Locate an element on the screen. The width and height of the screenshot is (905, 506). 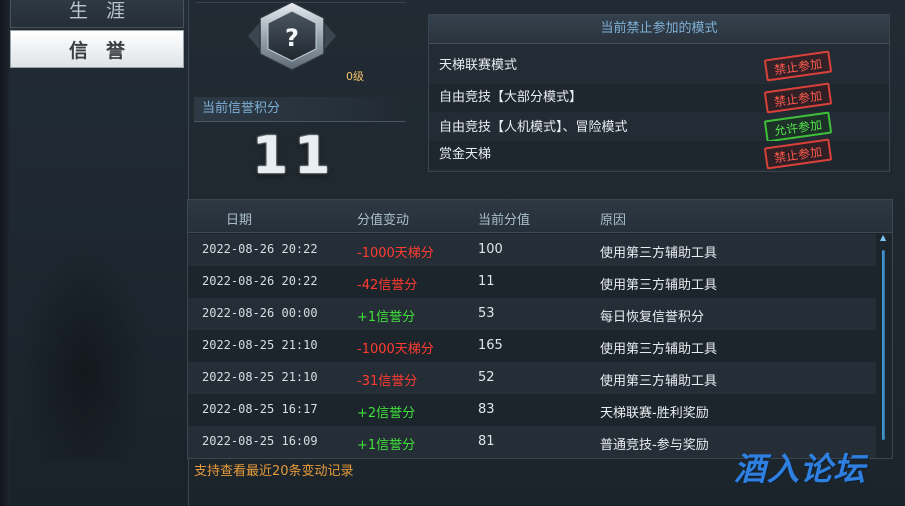
mode-name: 自由竞技【人机模式】、冒险模式 is located at coordinates (533, 127).